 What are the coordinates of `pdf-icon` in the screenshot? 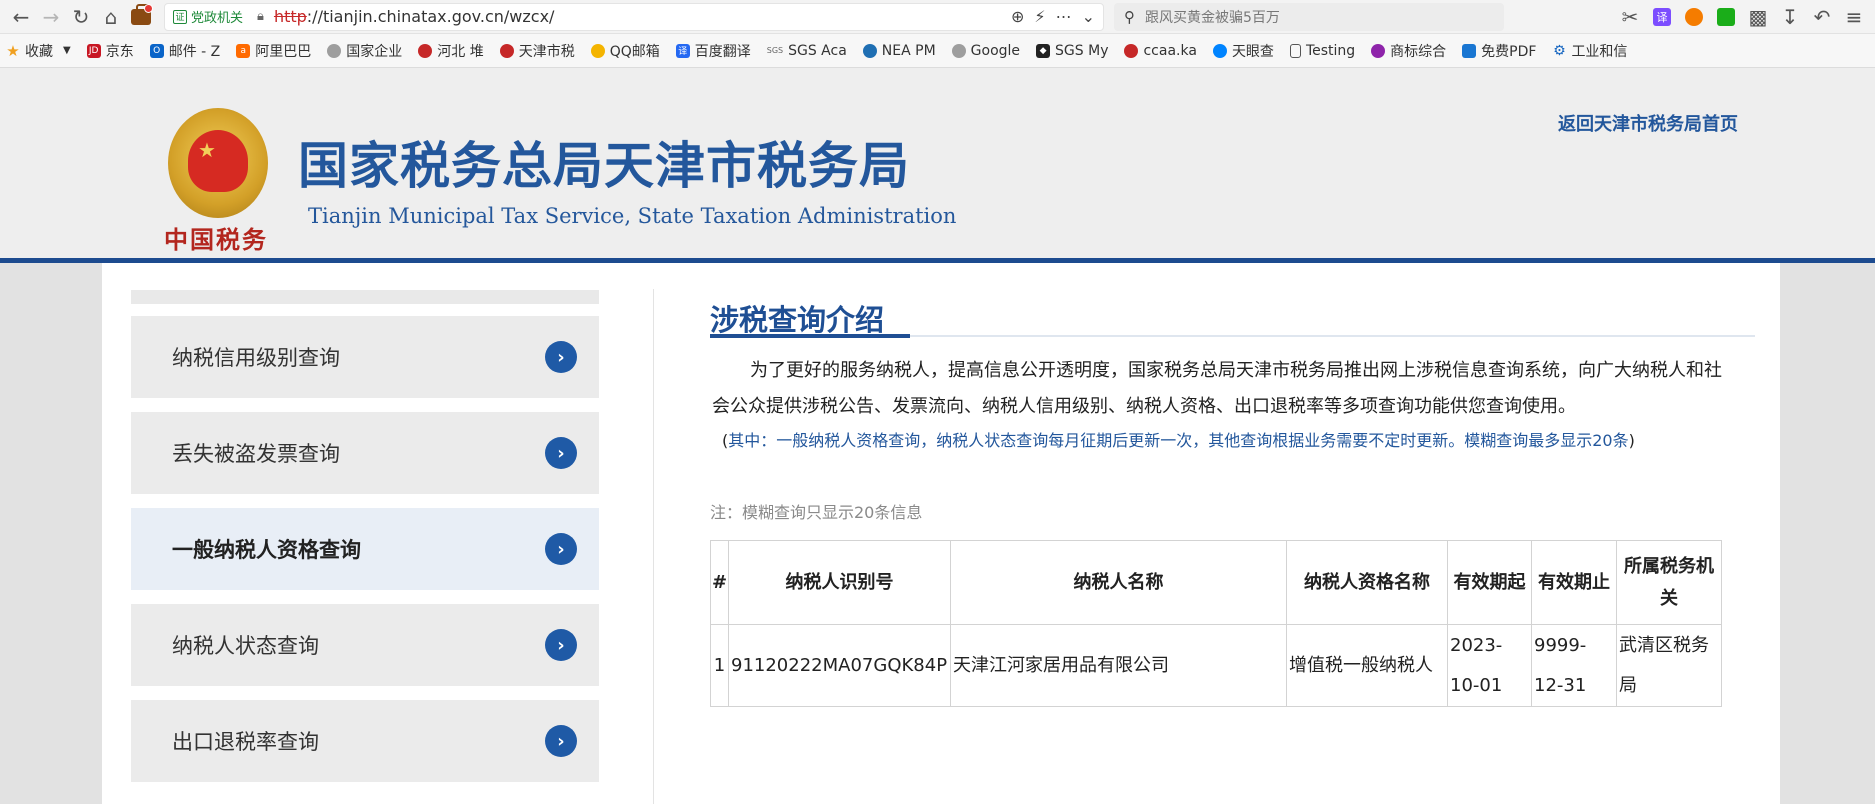 It's located at (1469, 50).